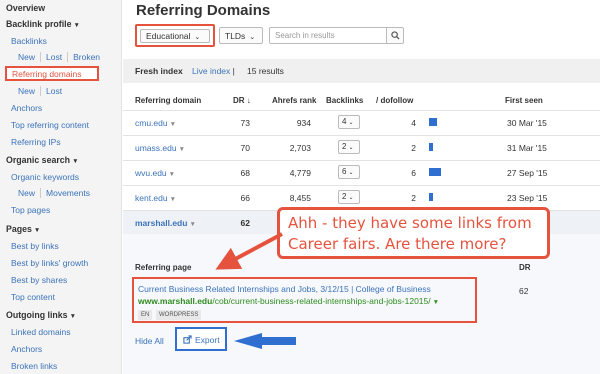 The width and height of the screenshot is (600, 374). I want to click on referring-page-dr-value: 62, so click(524, 291).